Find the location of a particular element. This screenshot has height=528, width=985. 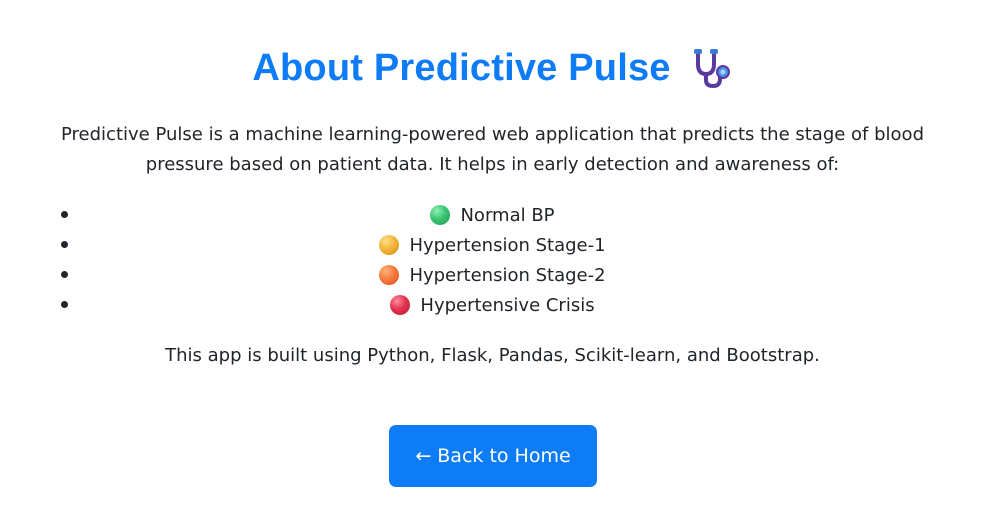

stage-label: Hypertension Stage-1 is located at coordinates (507, 245).